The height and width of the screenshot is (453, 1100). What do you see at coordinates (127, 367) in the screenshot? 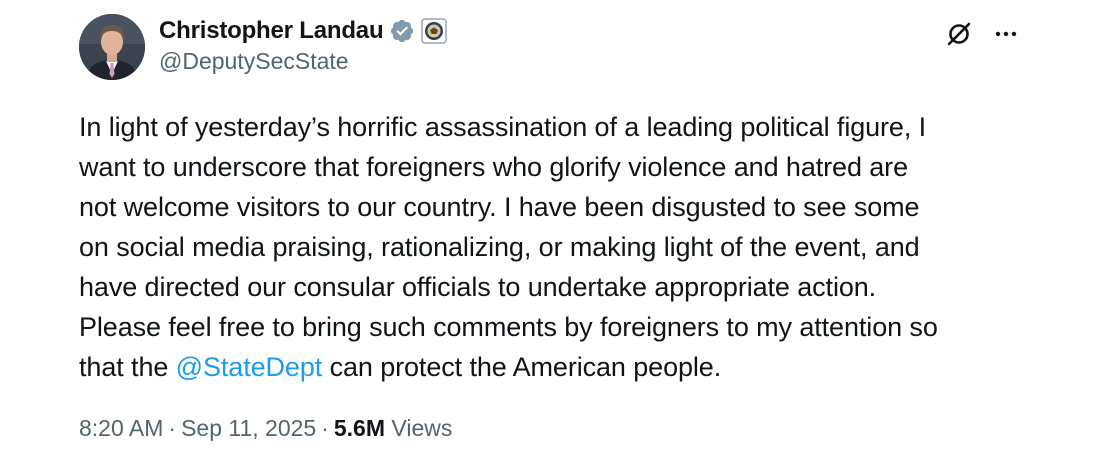
I see `tweet-text-segment: that the` at bounding box center [127, 367].